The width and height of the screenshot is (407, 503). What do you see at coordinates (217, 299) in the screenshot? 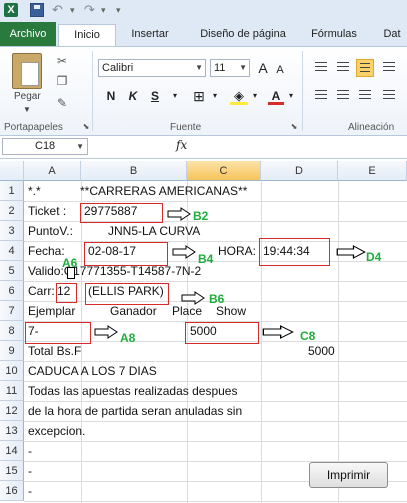
I see `annotation-b6: B6` at bounding box center [217, 299].